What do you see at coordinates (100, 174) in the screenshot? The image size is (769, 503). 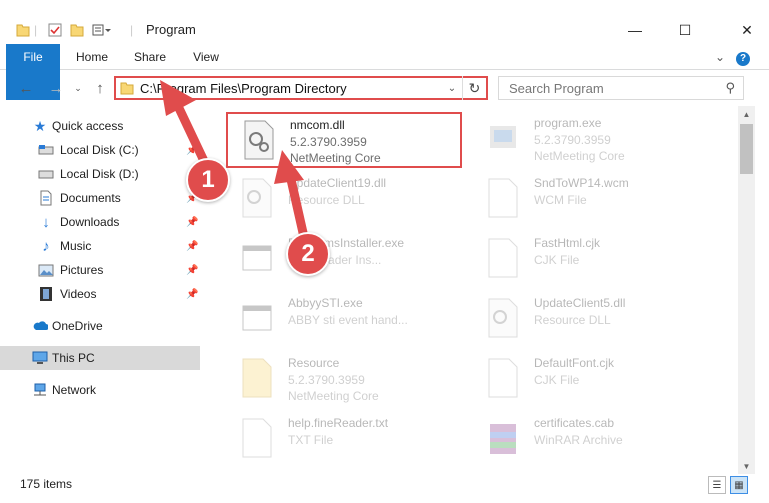 I see `nav-item-local-disk-d: Local Disk (D:) 📌` at bounding box center [100, 174].